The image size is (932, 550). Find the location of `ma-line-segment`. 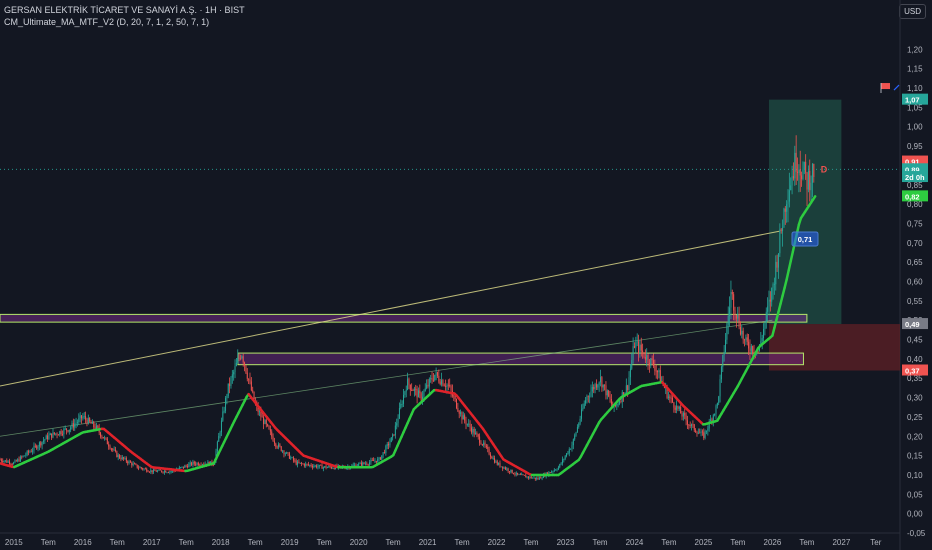

ma-line-segment is located at coordinates (814, 198).